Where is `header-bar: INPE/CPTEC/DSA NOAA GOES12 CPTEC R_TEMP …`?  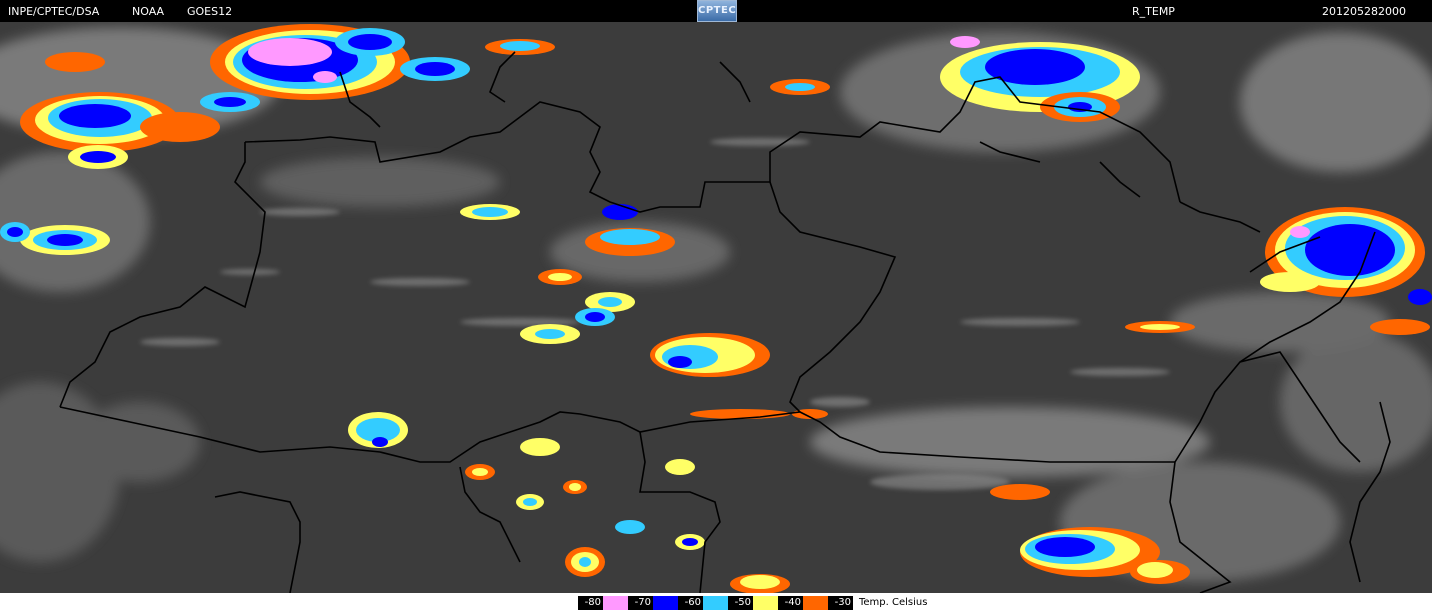
header-bar: INPE/CPTEC/DSA NOAA GOES12 CPTEC R_TEMP … is located at coordinates (716, 11).